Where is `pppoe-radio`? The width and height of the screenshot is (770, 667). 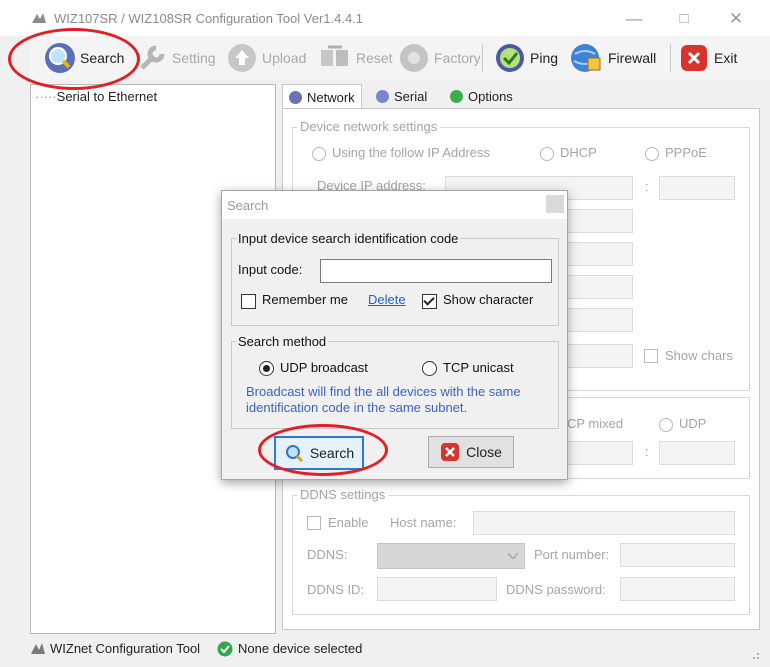
pppoe-radio is located at coordinates (652, 154).